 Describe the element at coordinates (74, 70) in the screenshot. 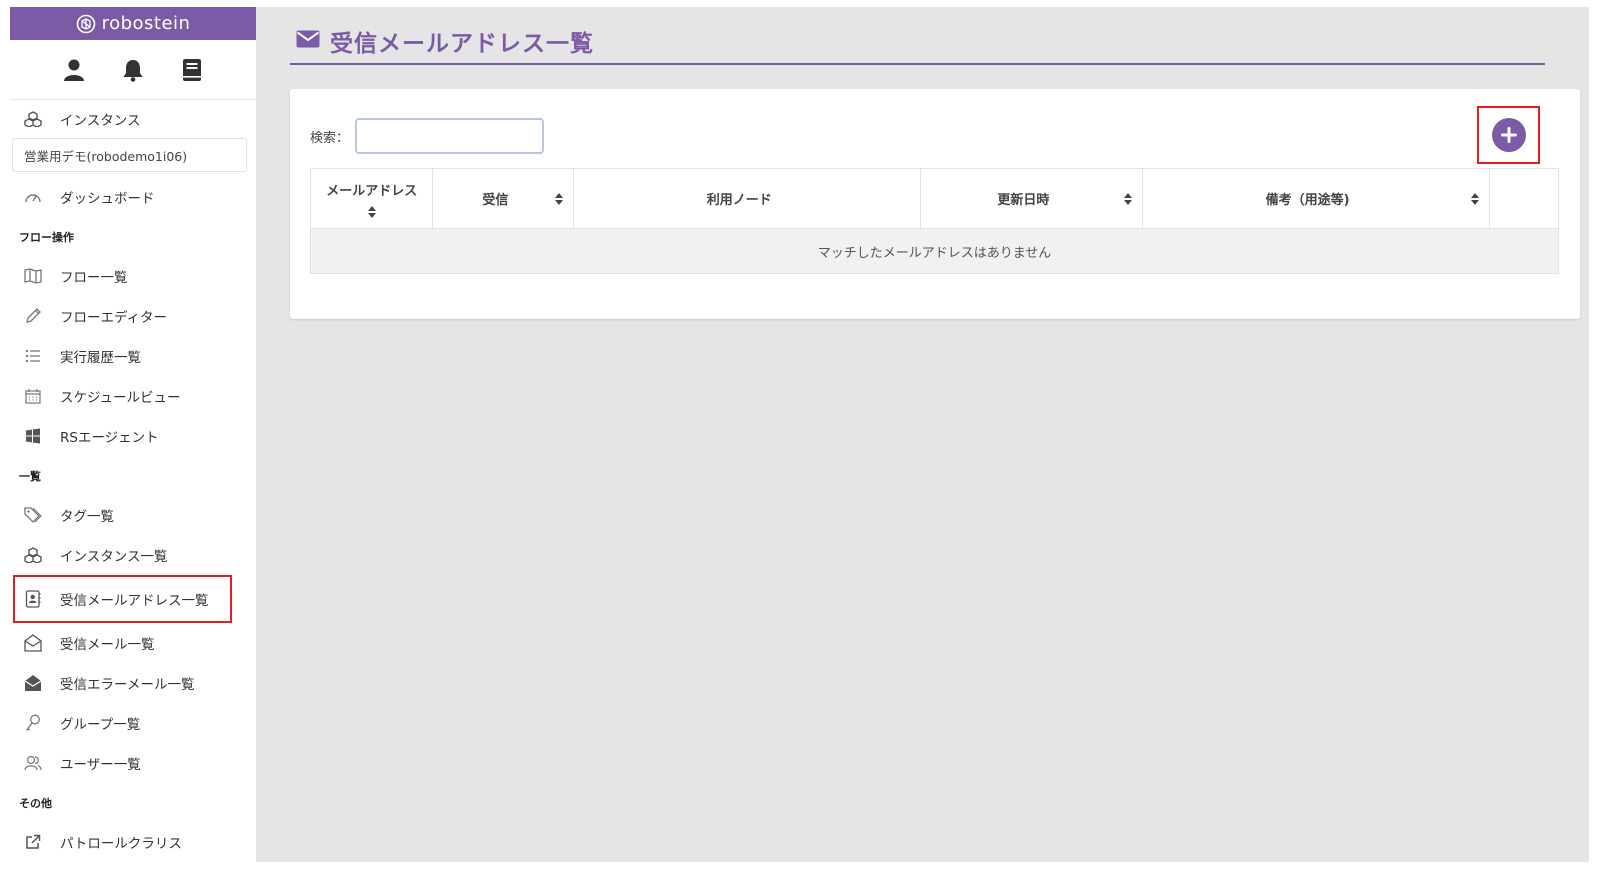

I see `user-icon` at that location.